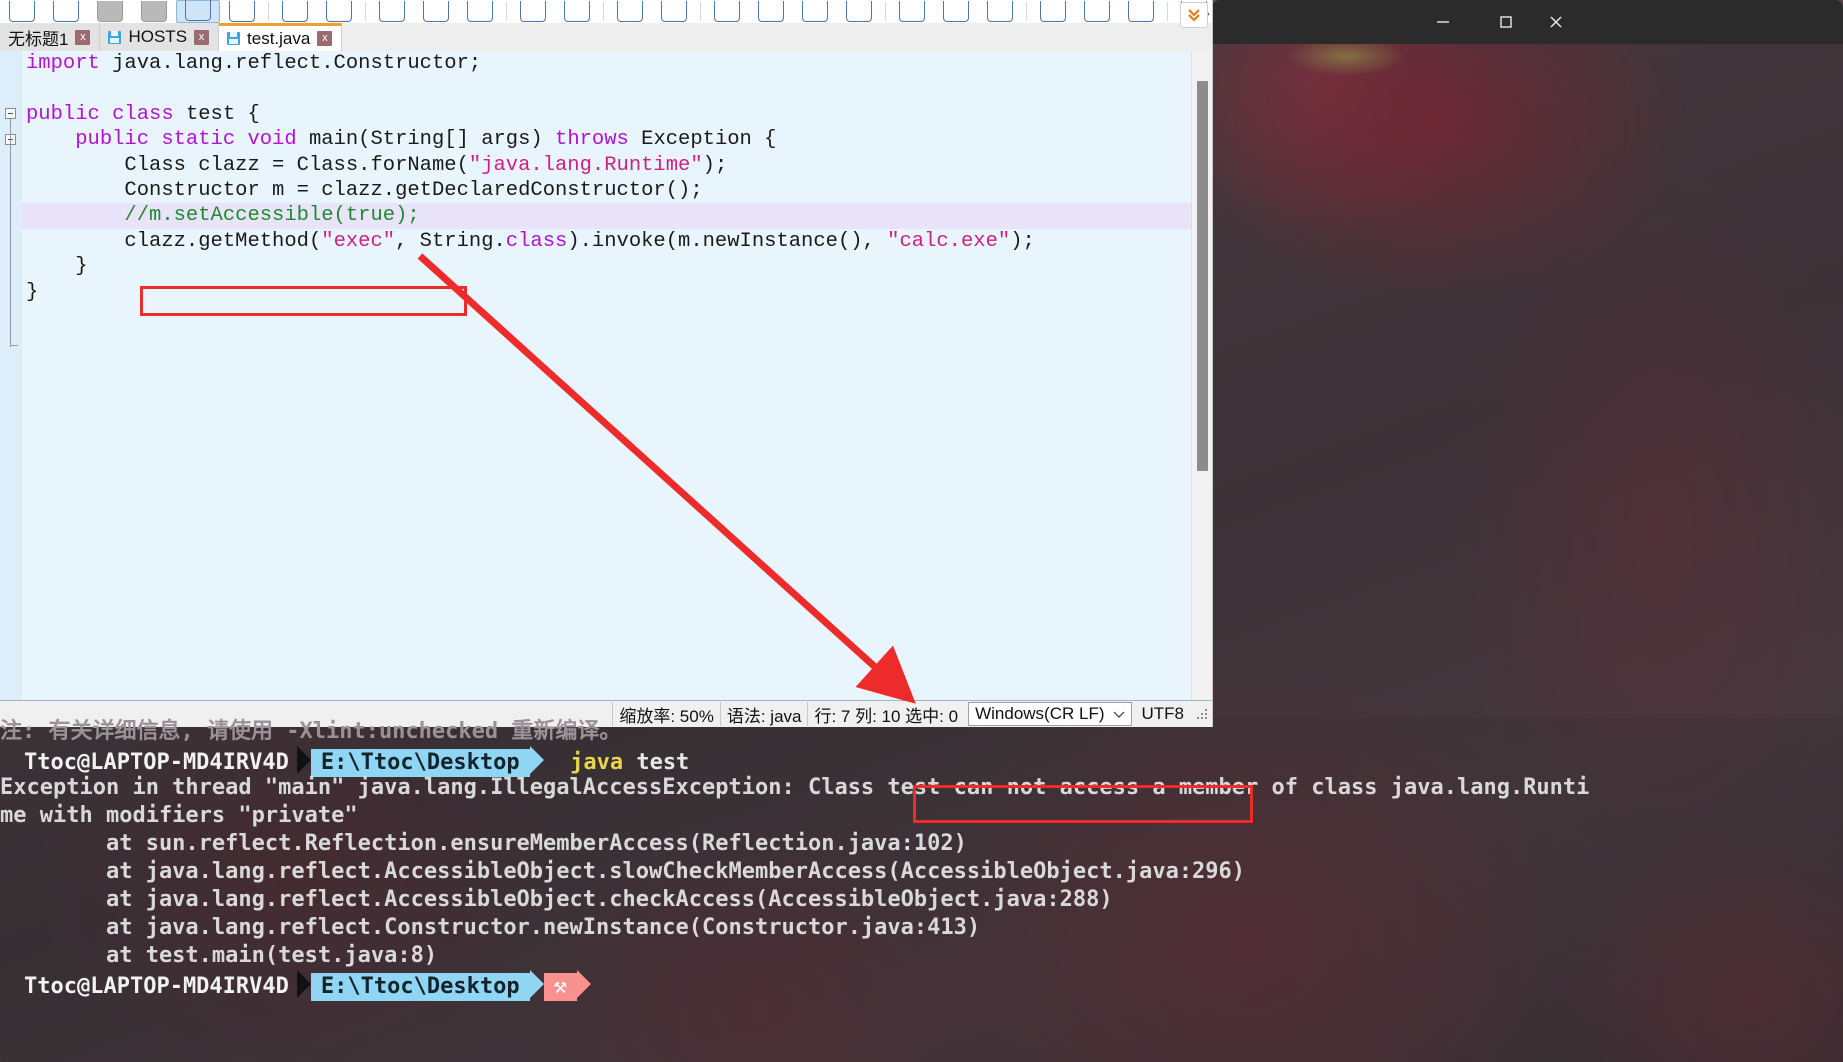 Image resolution: width=1843 pixels, height=1062 pixels. What do you see at coordinates (912, 11) in the screenshot?
I see `prev-icon` at bounding box center [912, 11].